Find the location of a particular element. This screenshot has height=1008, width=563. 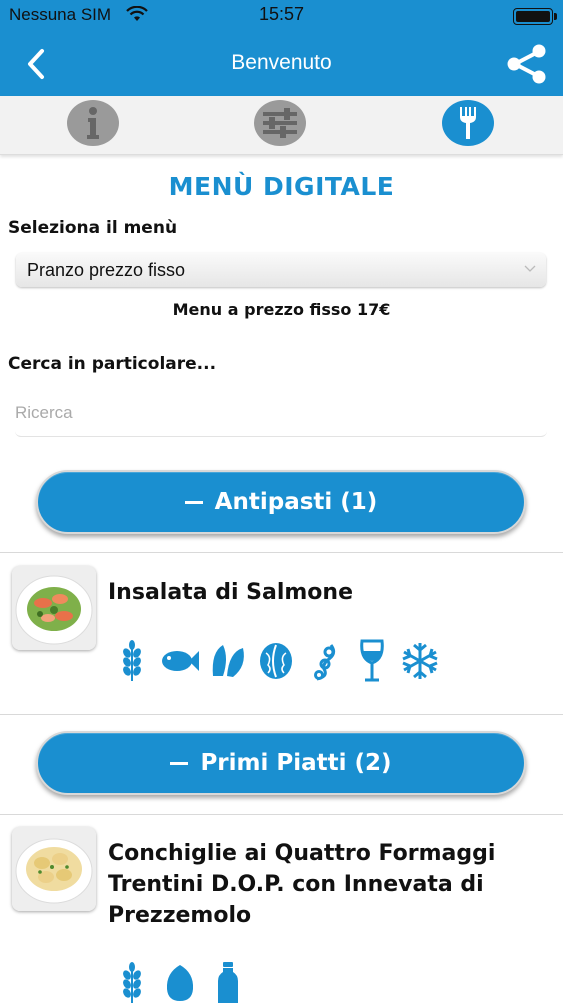

tab-settings is located at coordinates (281, 125).